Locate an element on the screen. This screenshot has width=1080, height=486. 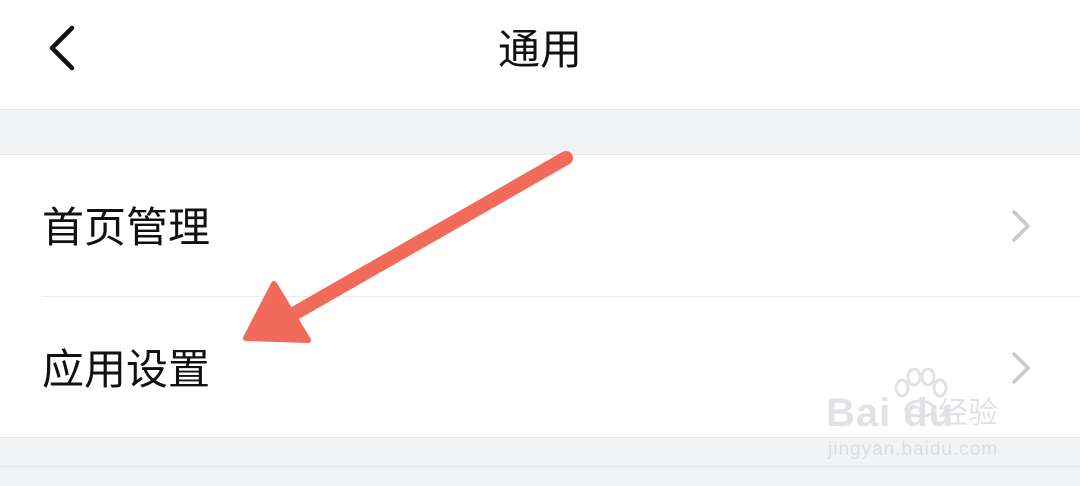
watermark-brand: Bai du is located at coordinates (890, 413).